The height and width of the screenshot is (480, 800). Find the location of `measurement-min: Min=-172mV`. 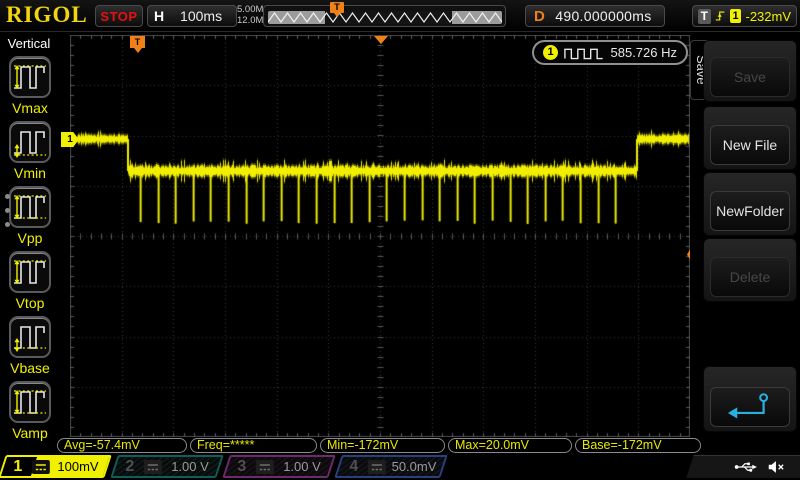

measurement-min: Min=-172mV is located at coordinates (382, 445).